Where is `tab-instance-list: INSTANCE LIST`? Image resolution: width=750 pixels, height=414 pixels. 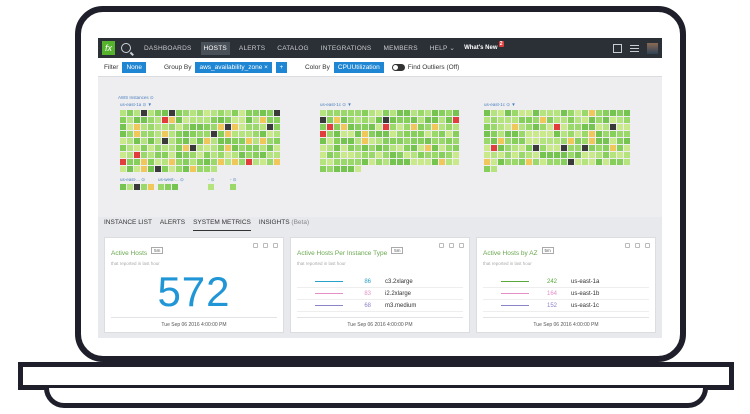 tab-instance-list: INSTANCE LIST is located at coordinates (128, 225).